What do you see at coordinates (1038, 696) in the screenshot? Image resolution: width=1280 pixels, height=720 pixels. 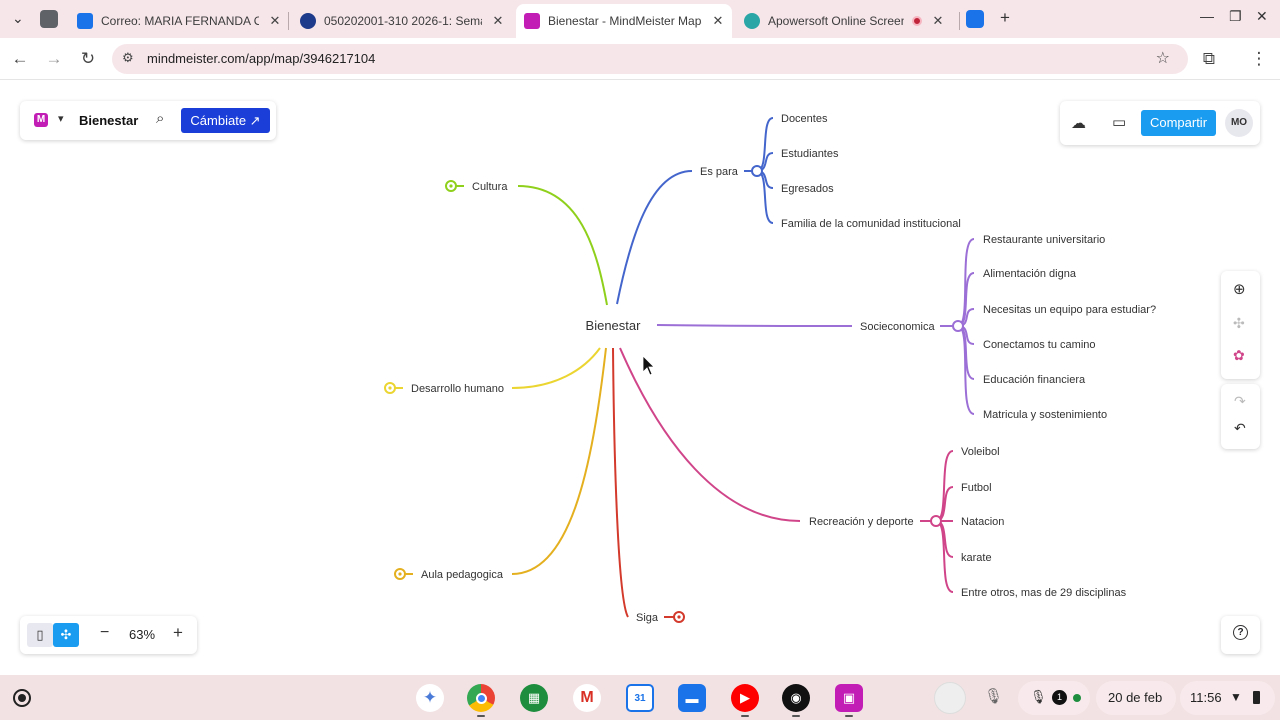 I see `mic-active-icon: 🎙` at bounding box center [1038, 696].